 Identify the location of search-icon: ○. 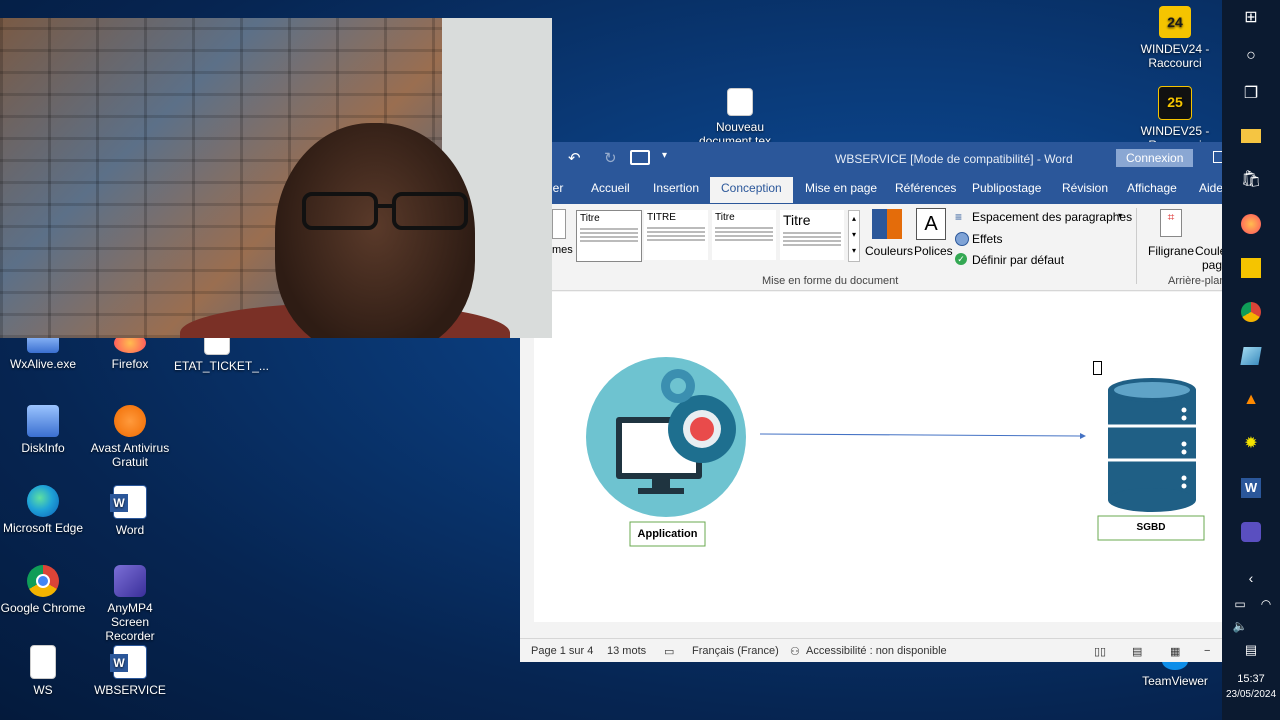
(1251, 56).